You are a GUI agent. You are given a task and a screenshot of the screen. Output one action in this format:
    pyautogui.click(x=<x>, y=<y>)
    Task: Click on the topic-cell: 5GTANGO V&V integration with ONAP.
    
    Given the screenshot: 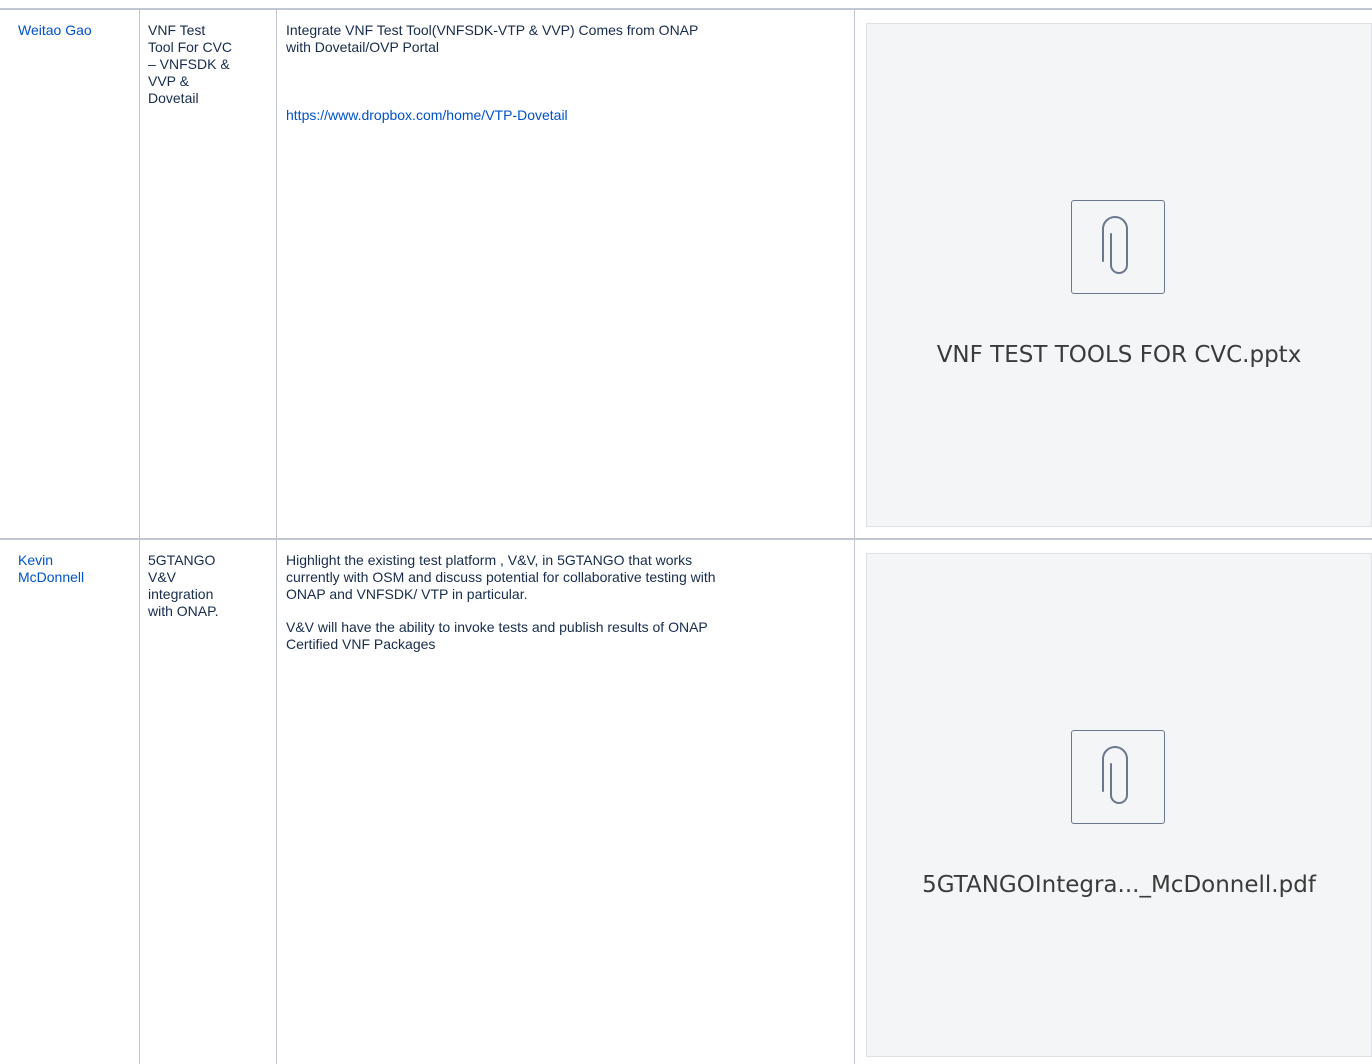 What is the action you would take?
    pyautogui.click(x=210, y=586)
    